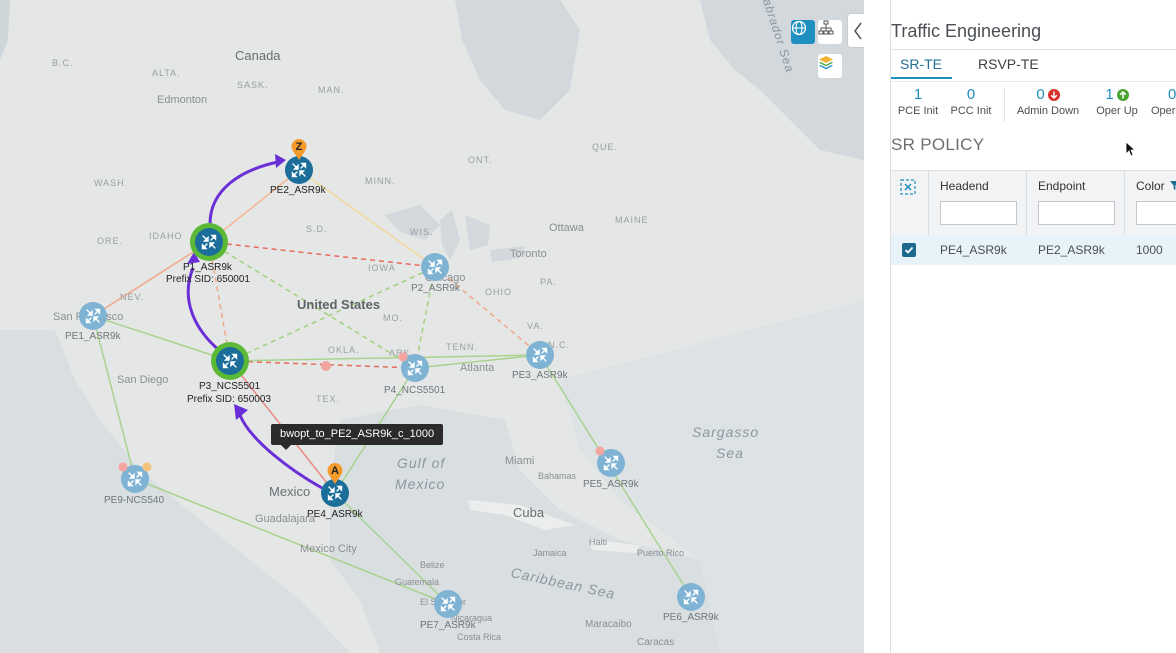 This screenshot has width=1176, height=653. I want to click on stat-divider, so click(1004, 105).